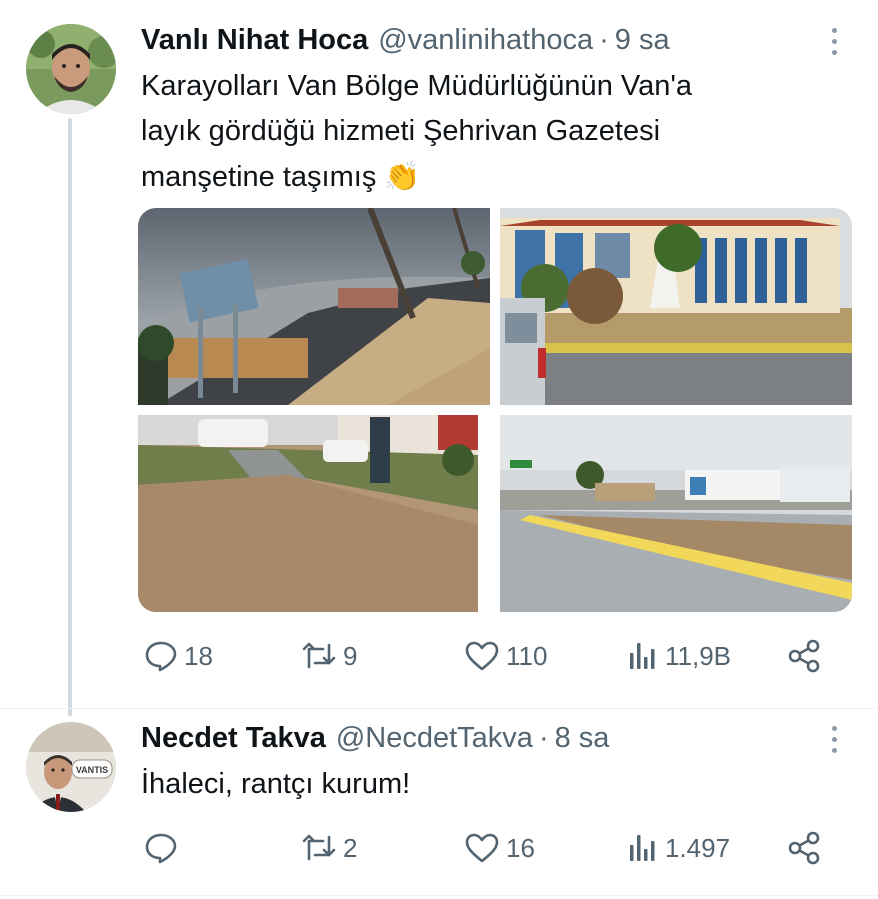  I want to click on bottom-divider, so click(439, 895).